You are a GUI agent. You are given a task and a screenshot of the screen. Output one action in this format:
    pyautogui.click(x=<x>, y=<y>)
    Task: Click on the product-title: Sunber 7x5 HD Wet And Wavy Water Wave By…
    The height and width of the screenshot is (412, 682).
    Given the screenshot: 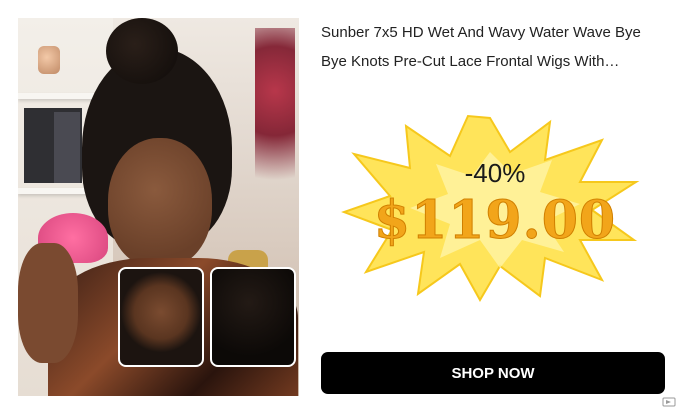 What is the action you would take?
    pyautogui.click(x=494, y=47)
    